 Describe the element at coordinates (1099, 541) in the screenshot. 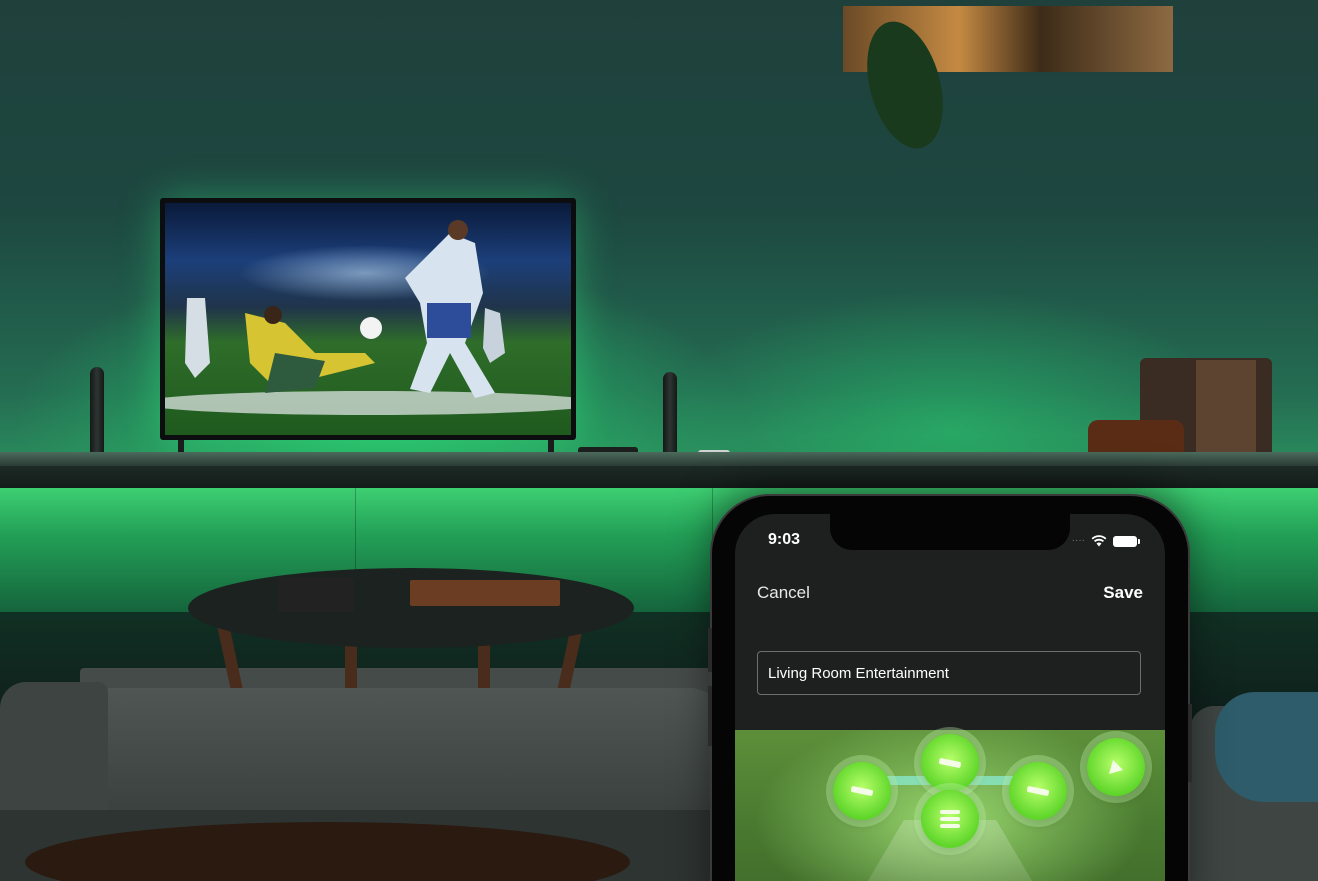

I see `wifi-icon` at that location.